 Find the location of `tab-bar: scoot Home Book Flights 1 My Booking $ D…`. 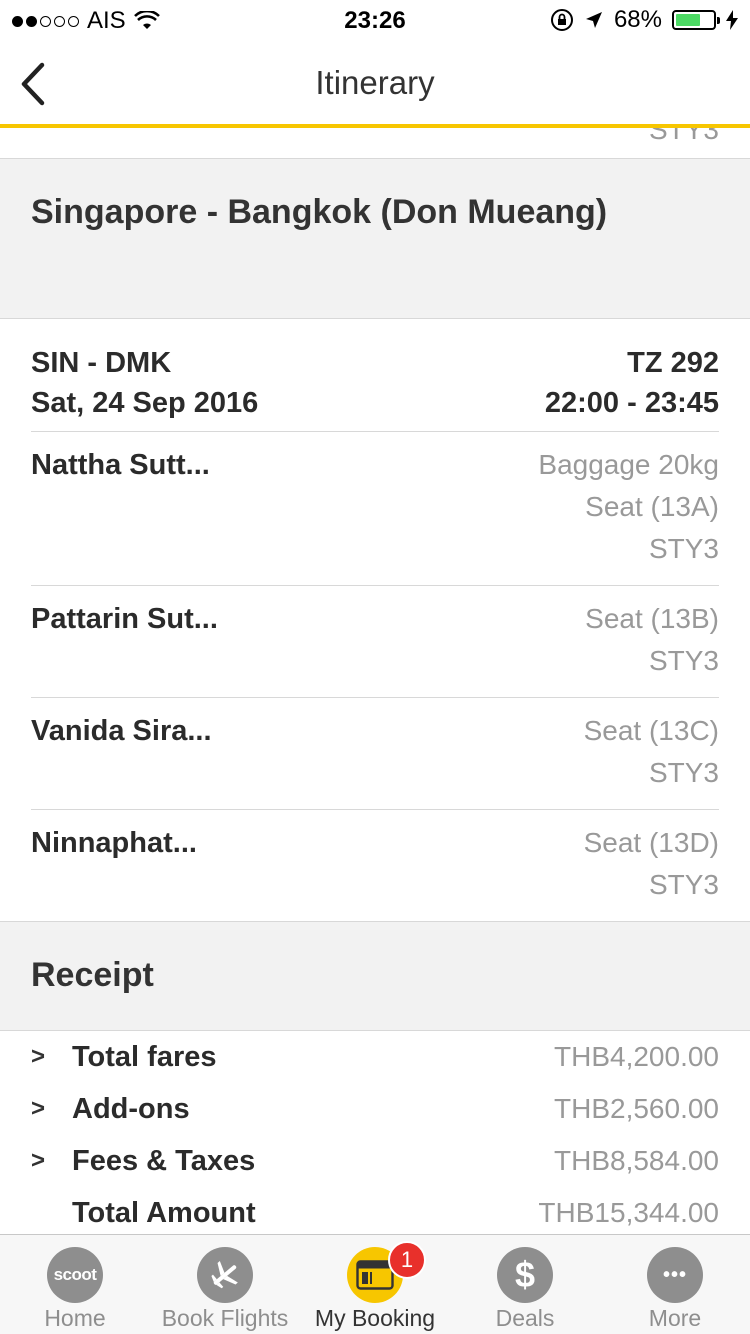

tab-bar: scoot Home Book Flights 1 My Booking $ D… is located at coordinates (375, 1284).